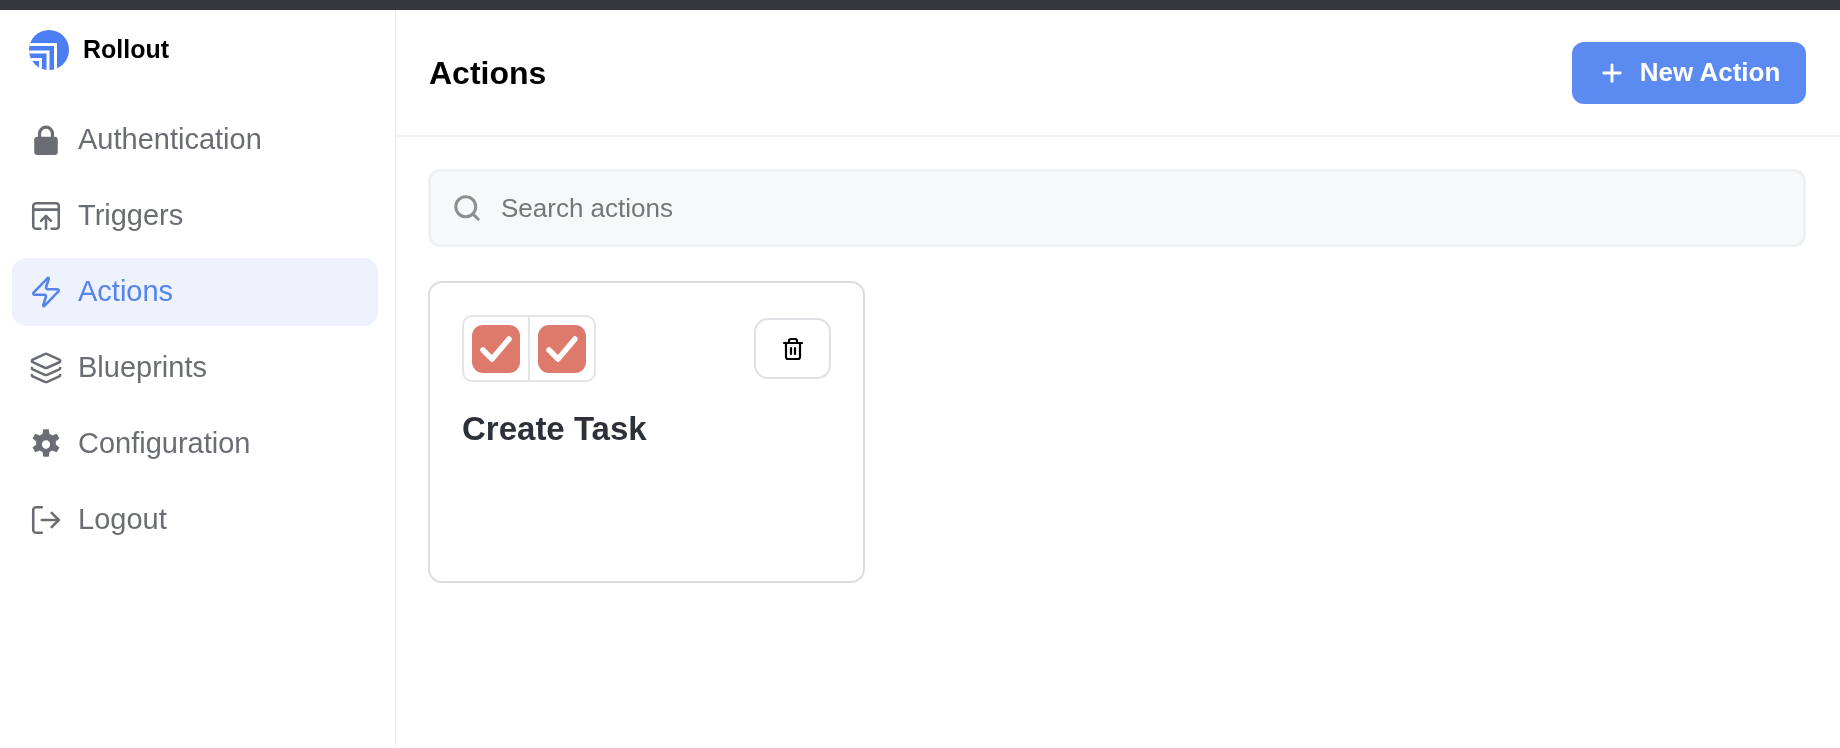 The image size is (1840, 748). What do you see at coordinates (49, 50) in the screenshot?
I see `logo-icon` at bounding box center [49, 50].